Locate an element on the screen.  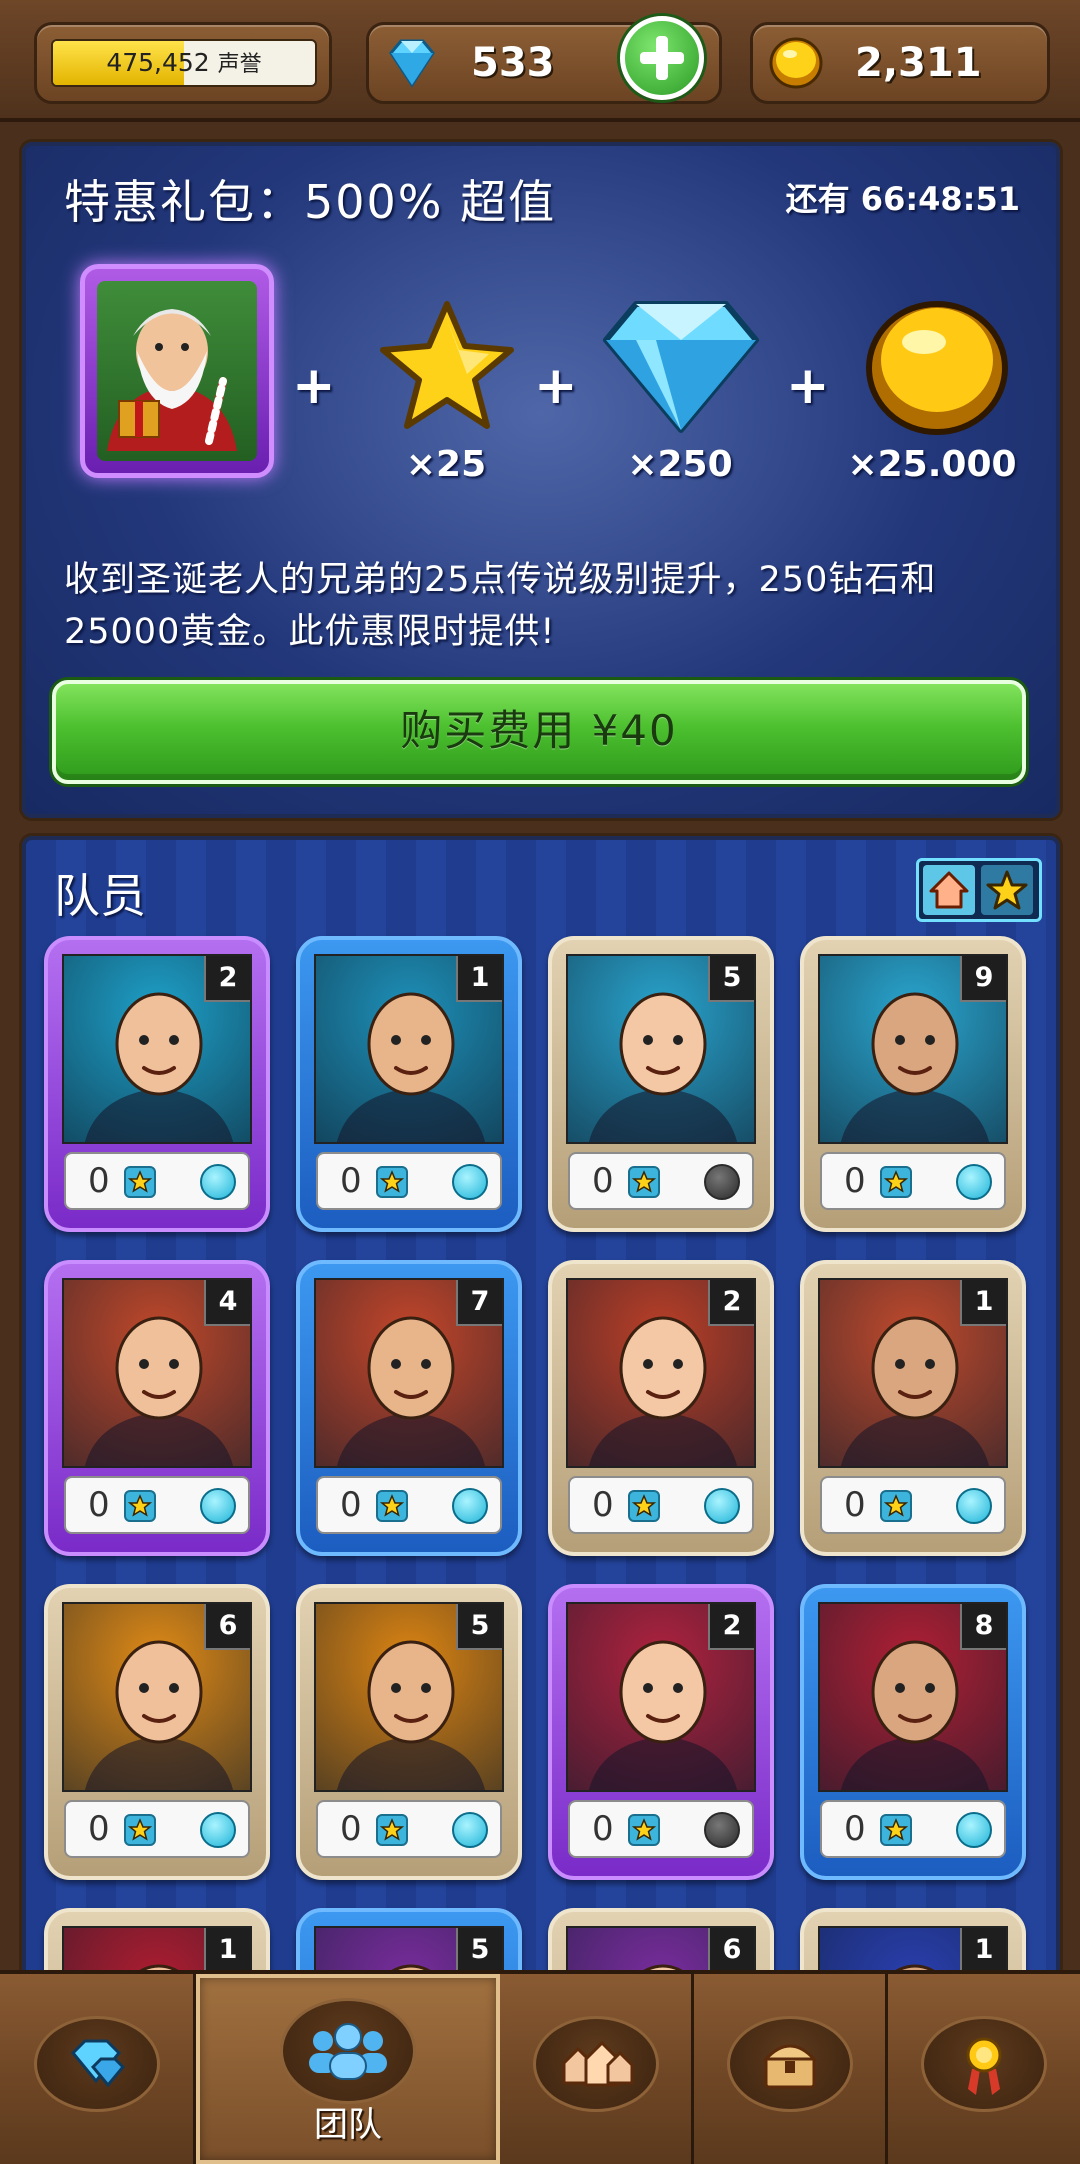
team-member-card: 60 is located at coordinates (157, 1732).